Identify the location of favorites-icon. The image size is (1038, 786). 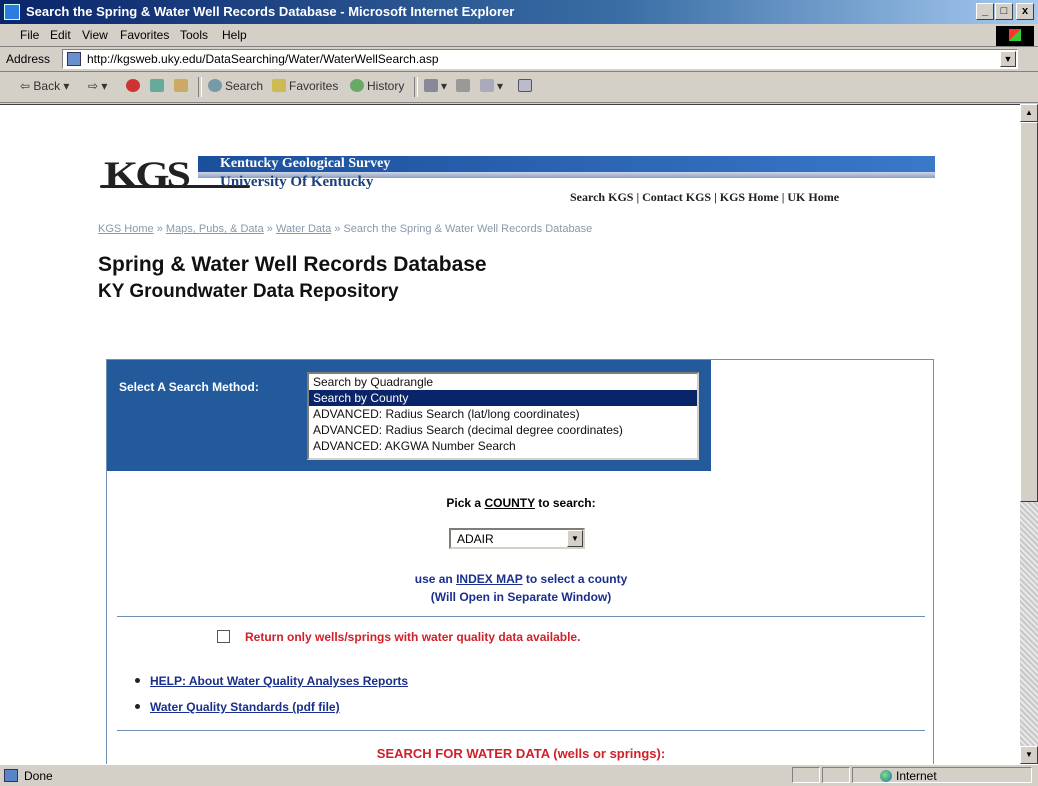
(279, 85).